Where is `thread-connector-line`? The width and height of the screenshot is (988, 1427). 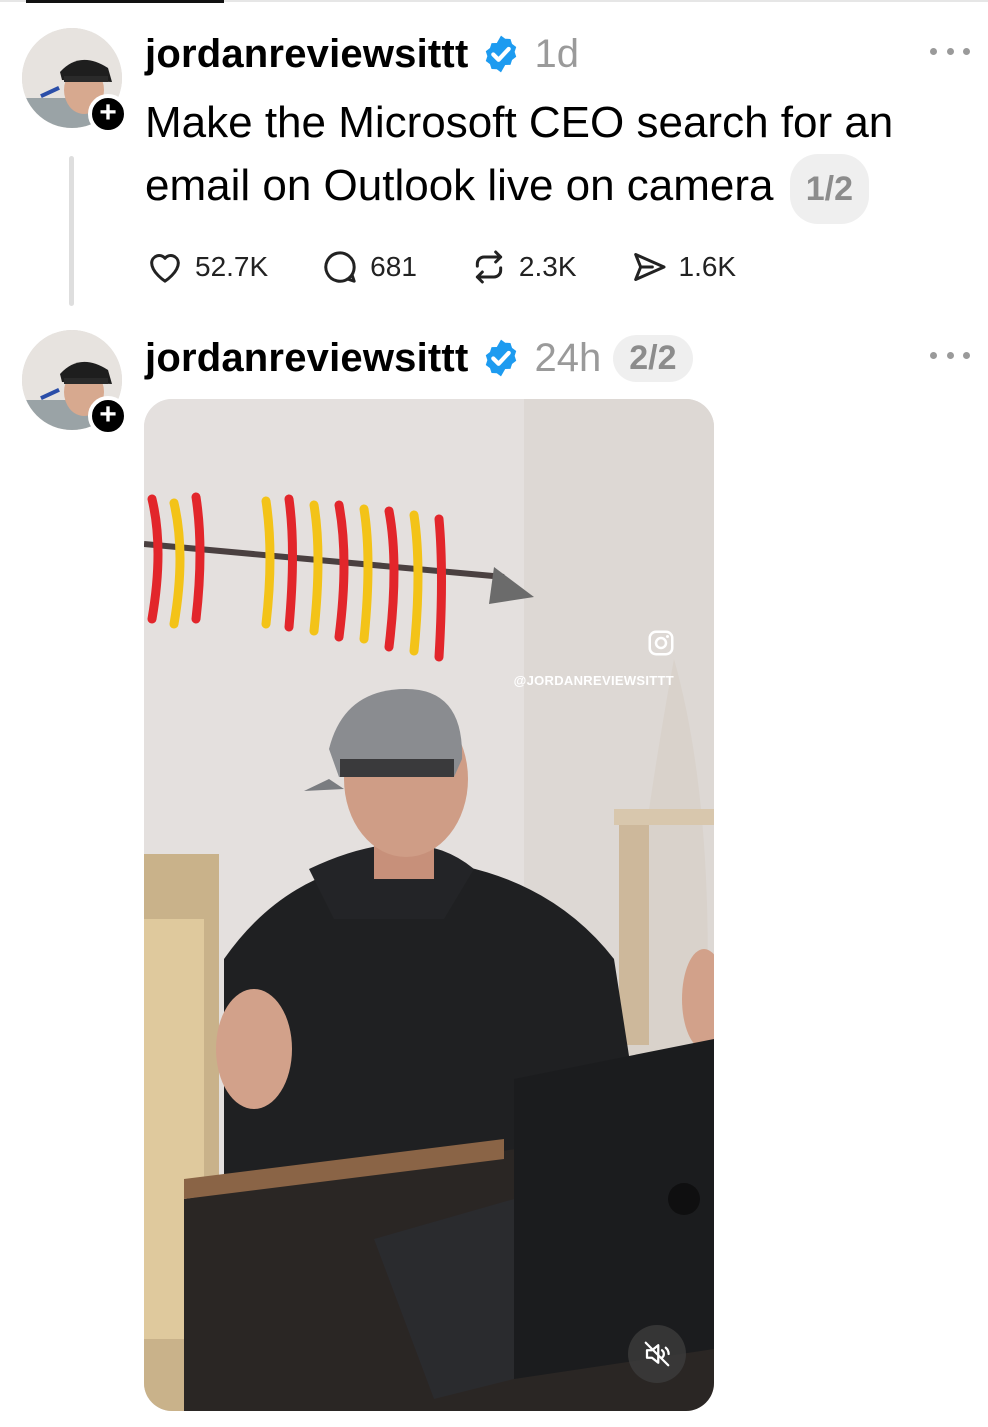 thread-connector-line is located at coordinates (71, 231).